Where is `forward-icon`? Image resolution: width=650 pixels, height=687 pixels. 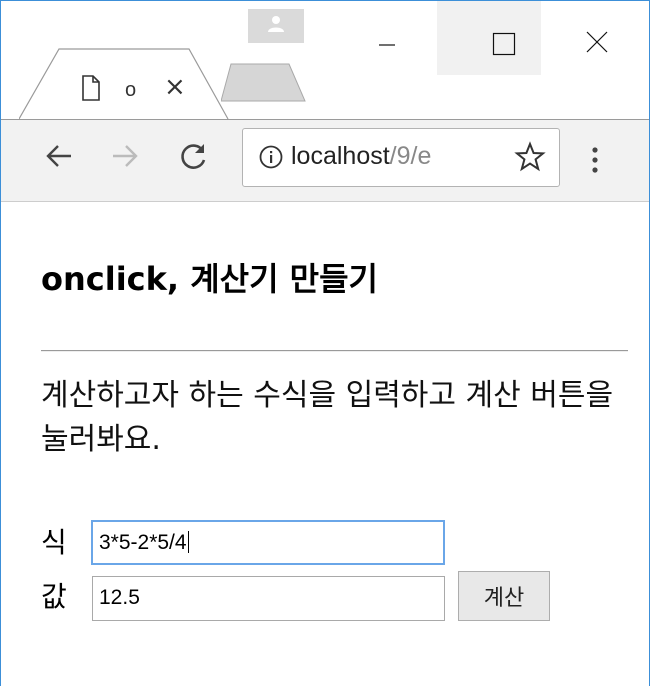
forward-icon is located at coordinates (125, 156).